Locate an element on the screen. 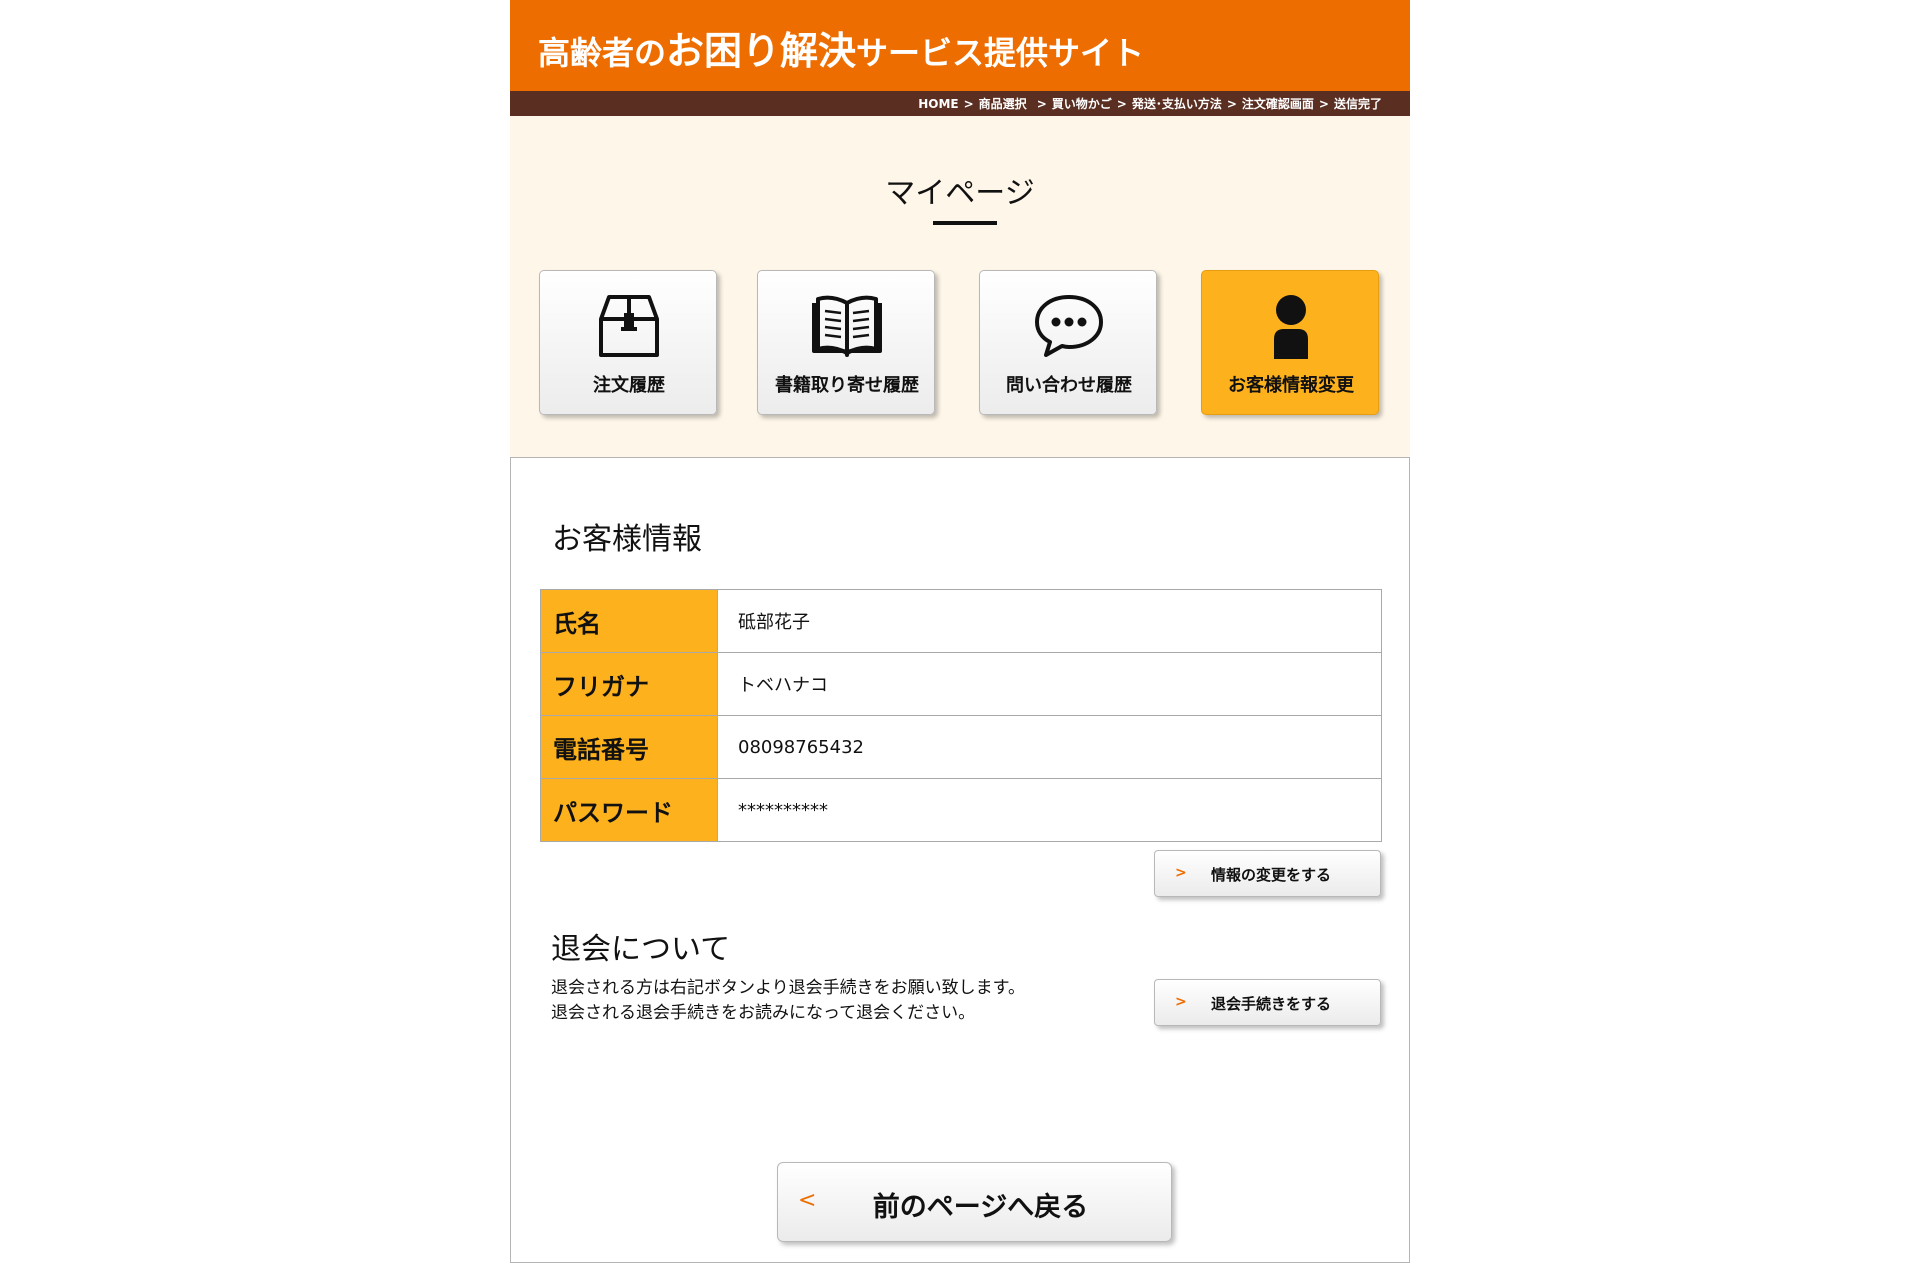 The image size is (1920, 1265). table-row: 氏名 砥部花子 is located at coordinates (961, 621).